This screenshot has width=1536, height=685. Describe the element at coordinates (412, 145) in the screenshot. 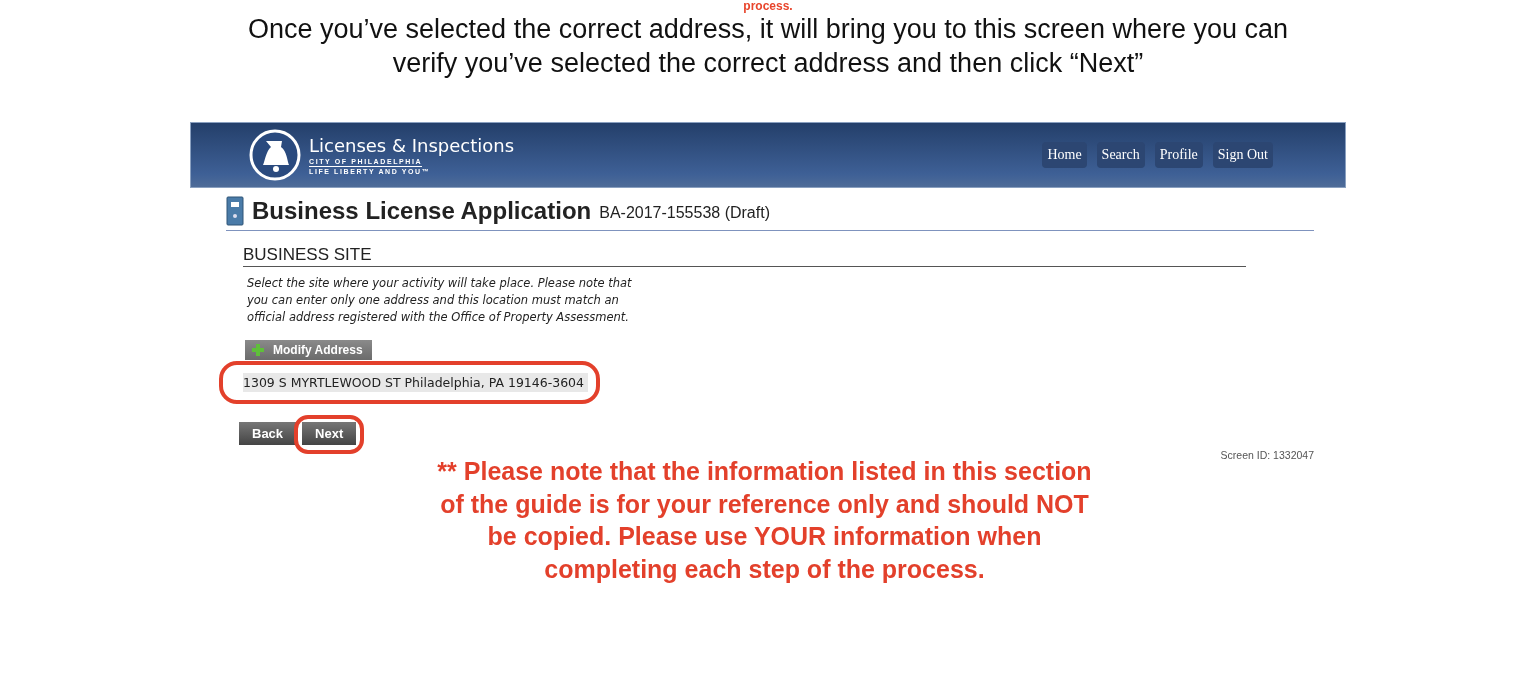

I see `brand-name: Licenses & Inspections` at that location.